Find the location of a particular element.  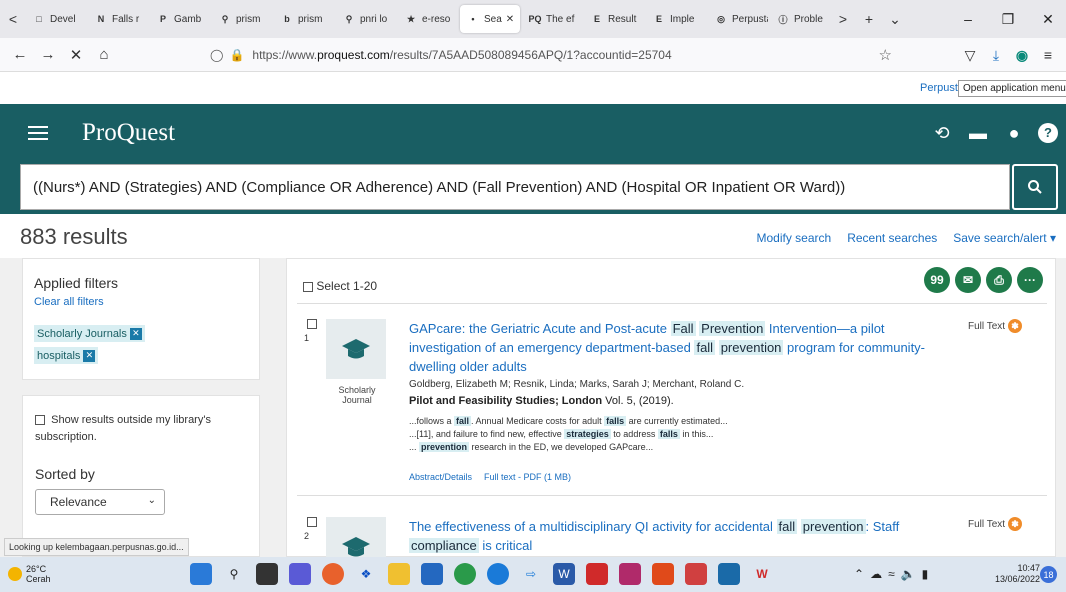

browser-tab: b prism is located at coordinates (304, 19).